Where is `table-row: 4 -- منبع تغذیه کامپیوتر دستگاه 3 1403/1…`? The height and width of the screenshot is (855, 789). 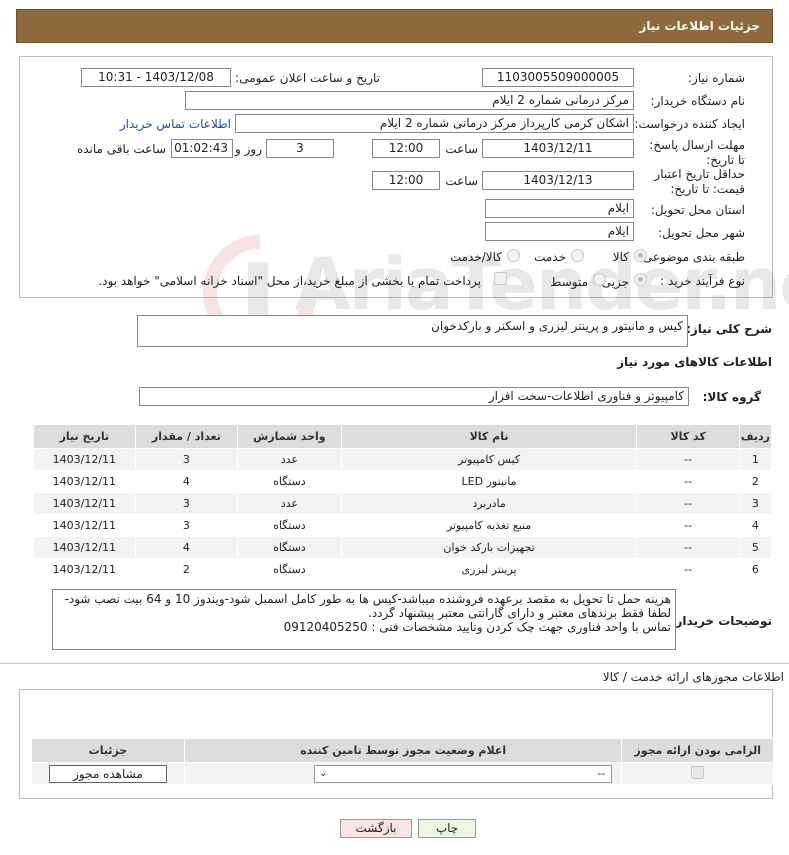 table-row: 4 -- منبع تغذیه کامپیوتر دستگاه 3 1403/1… is located at coordinates (403, 525).